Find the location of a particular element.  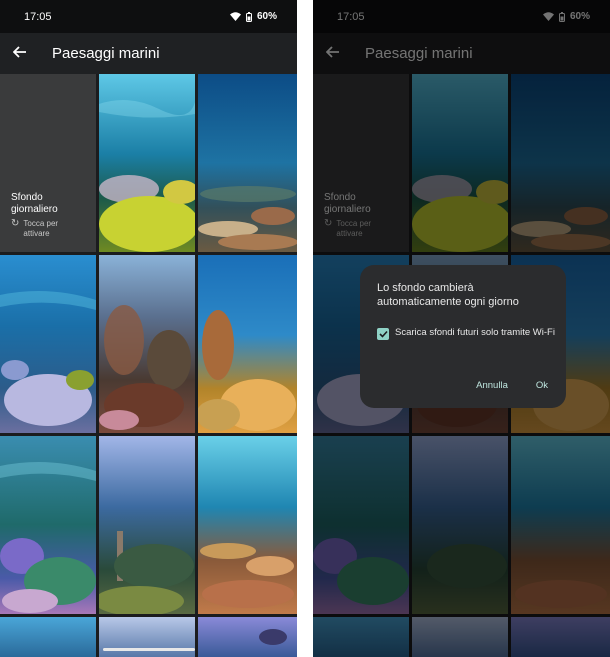

wifi-only-checkbox is located at coordinates (383, 334).